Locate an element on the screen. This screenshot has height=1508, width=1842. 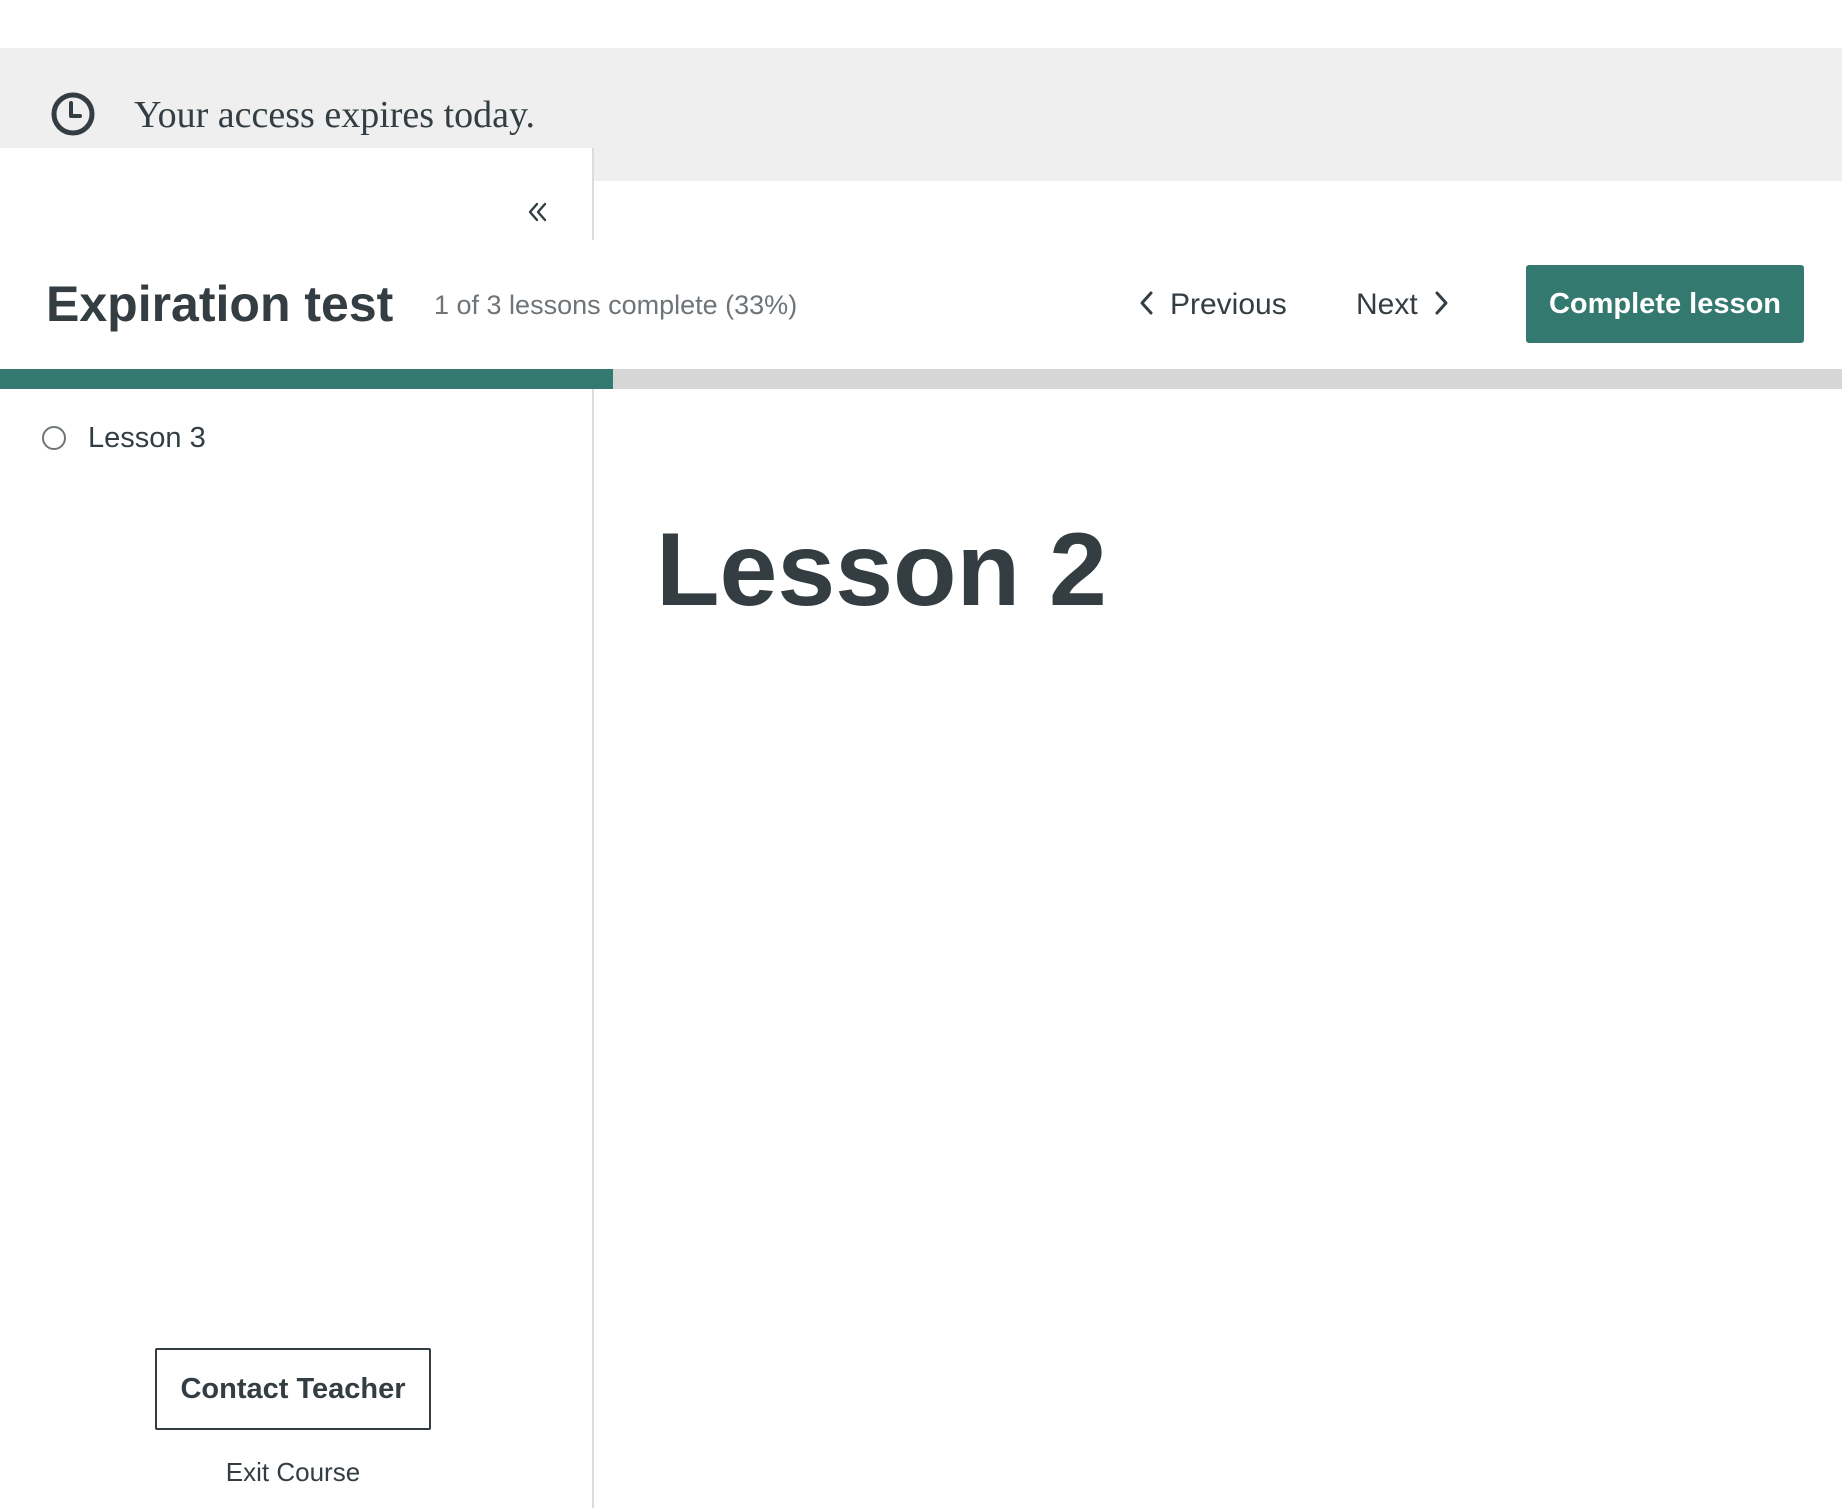
access-notice-text: Your access expires today. is located at coordinates (335, 115).